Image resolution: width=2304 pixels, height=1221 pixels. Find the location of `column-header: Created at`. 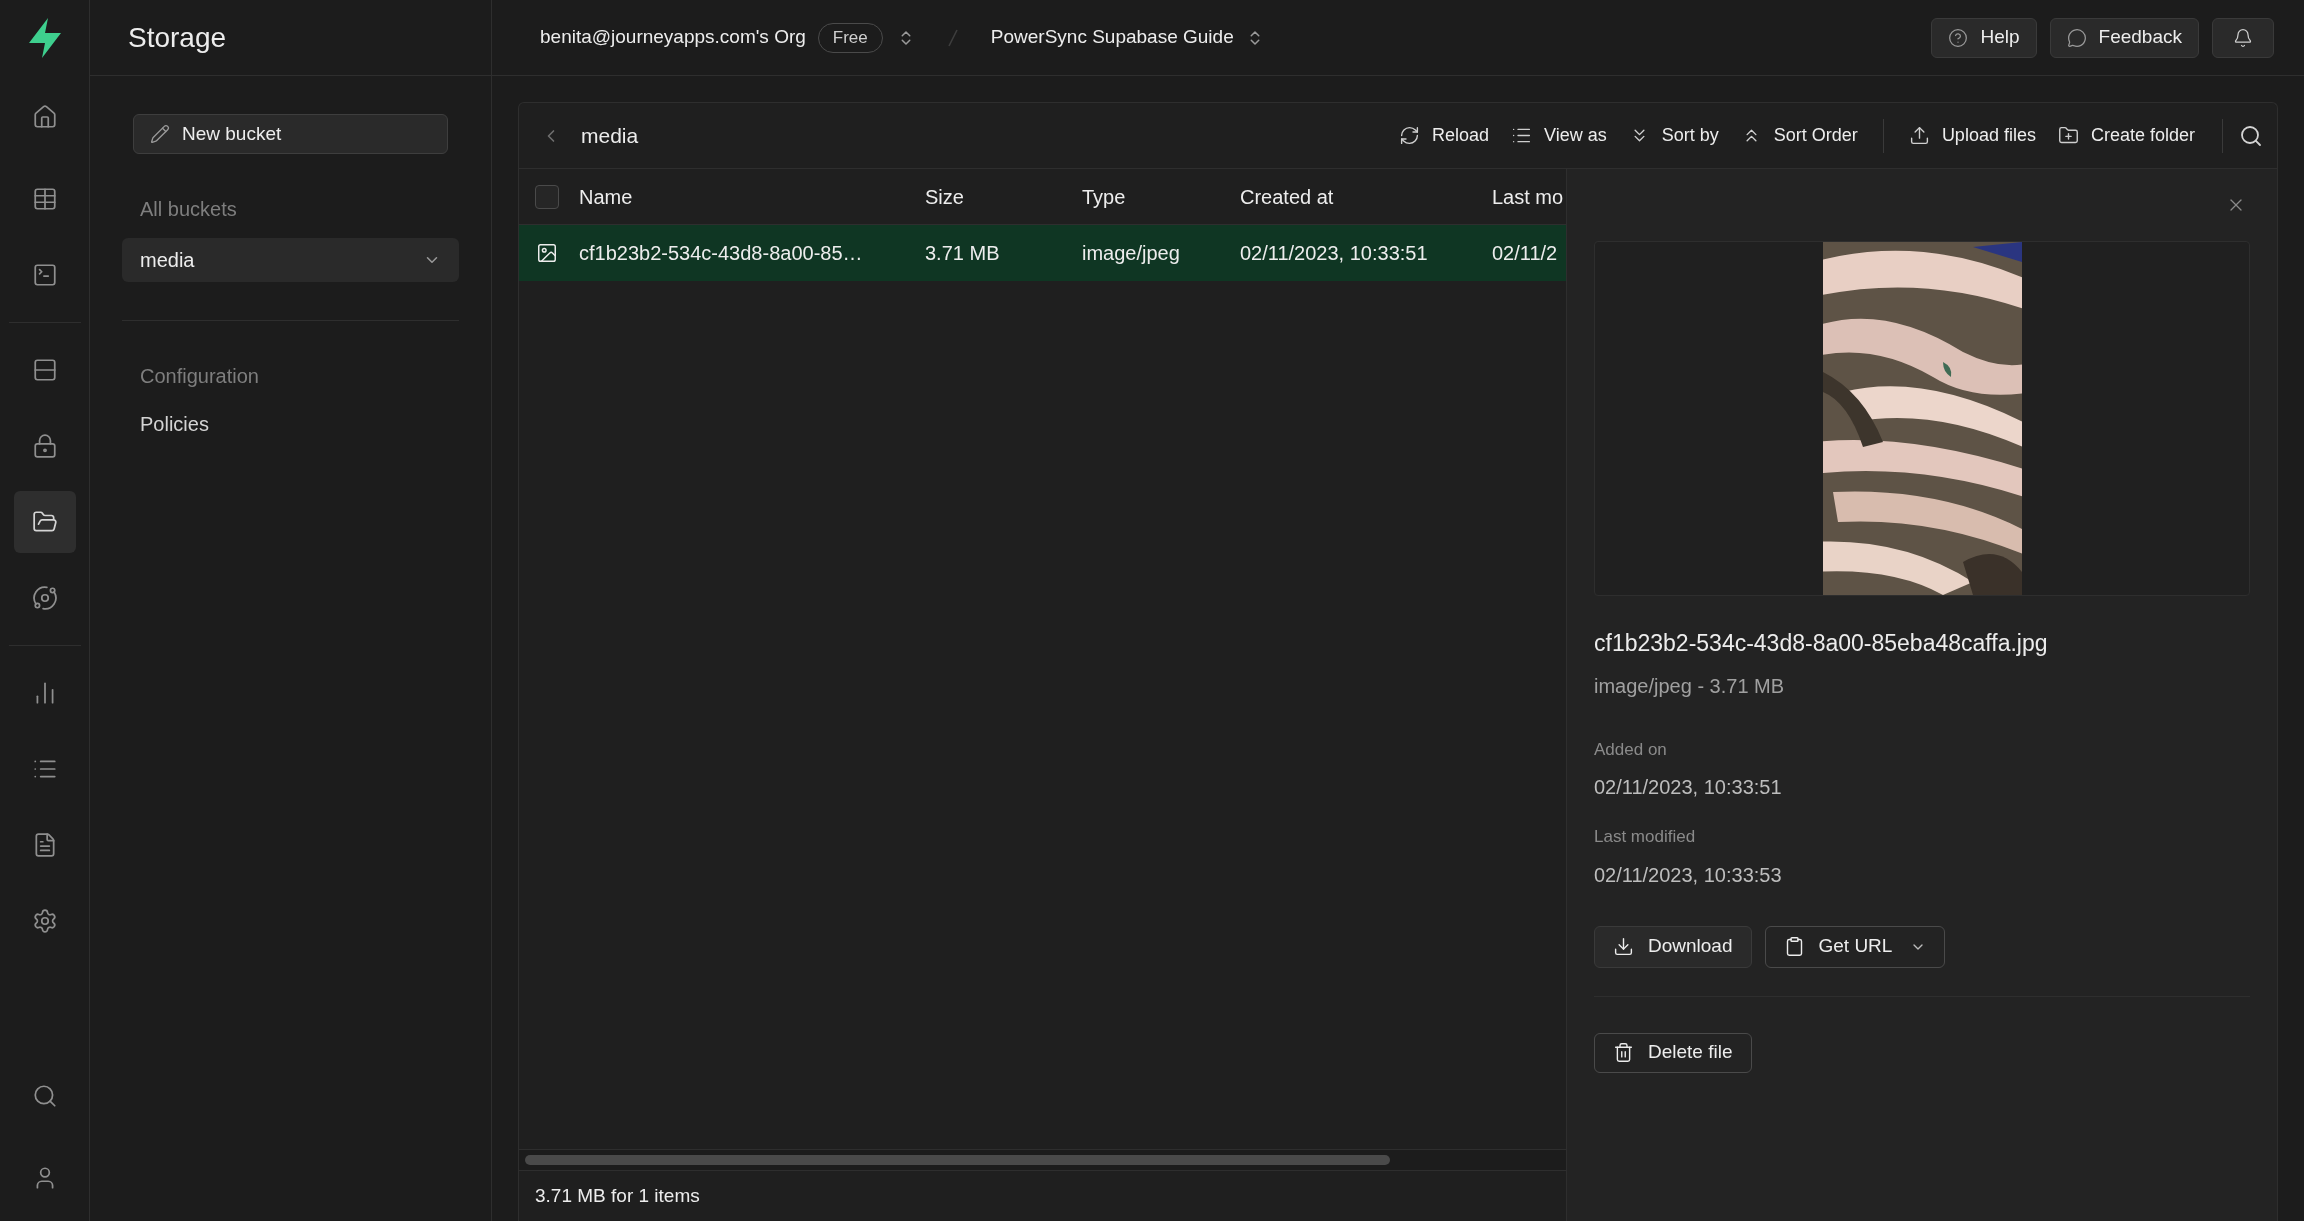

column-header: Created at is located at coordinates (1287, 196).